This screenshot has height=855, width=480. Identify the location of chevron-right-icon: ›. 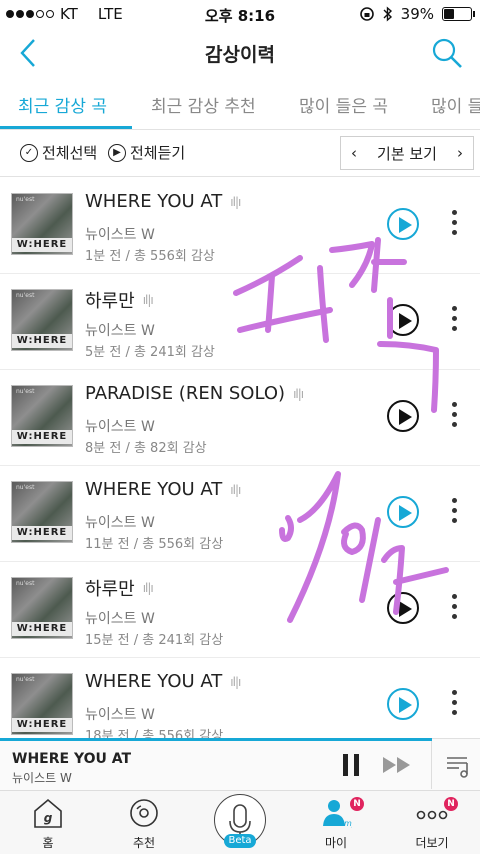
(460, 153).